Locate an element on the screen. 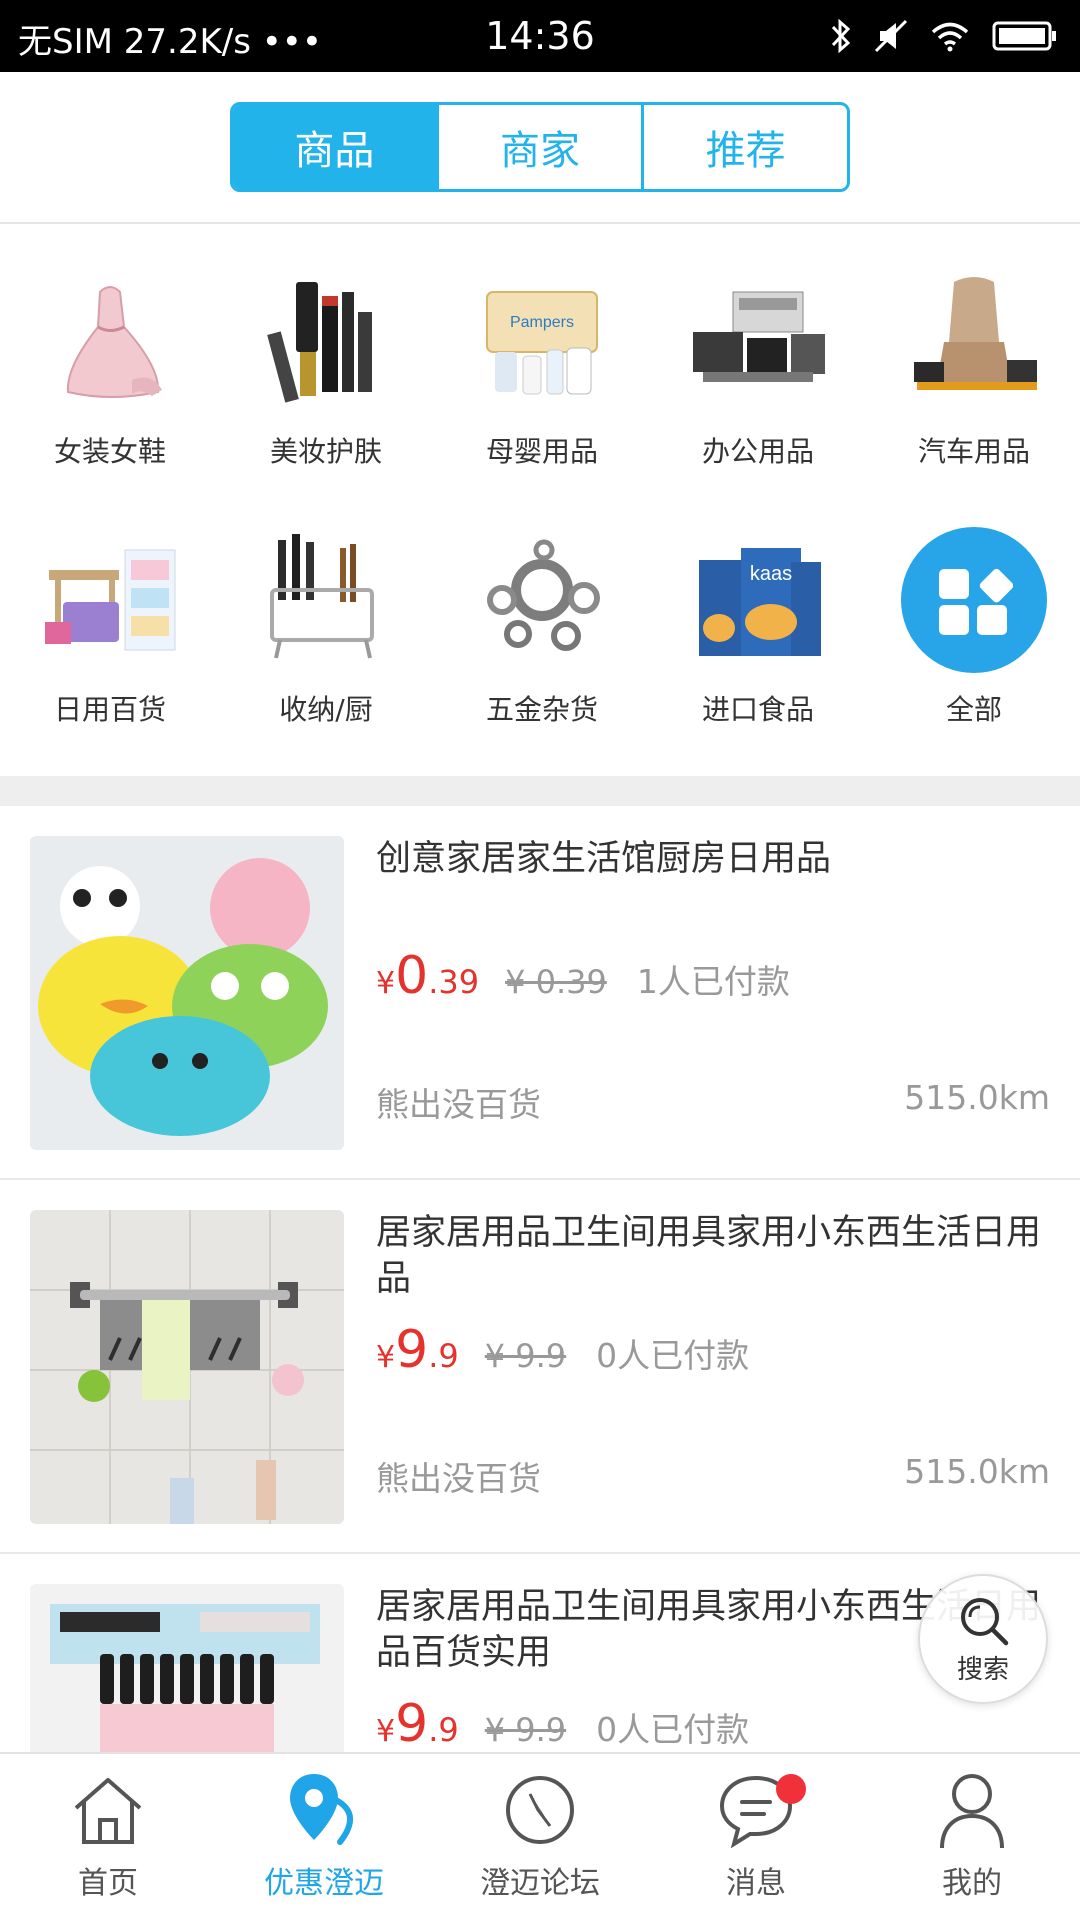 Image resolution: width=1080 pixels, height=1920 pixels. category-label: 日用百货 is located at coordinates (109, 709).